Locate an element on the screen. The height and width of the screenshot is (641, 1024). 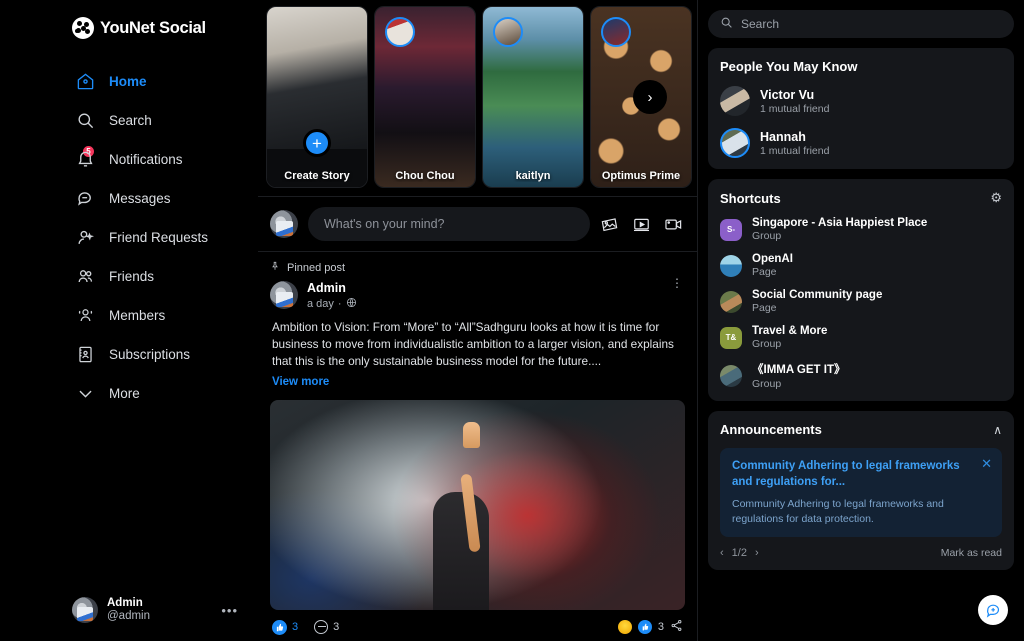
page-prev-button: ‹ is located at coordinates (722, 553).